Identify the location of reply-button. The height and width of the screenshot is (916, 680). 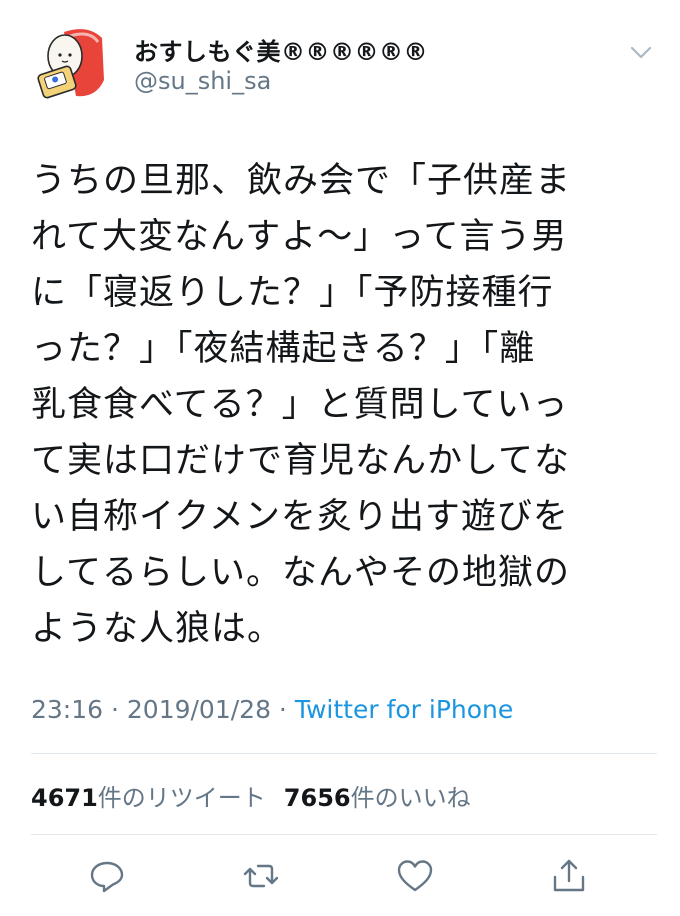
(107, 876).